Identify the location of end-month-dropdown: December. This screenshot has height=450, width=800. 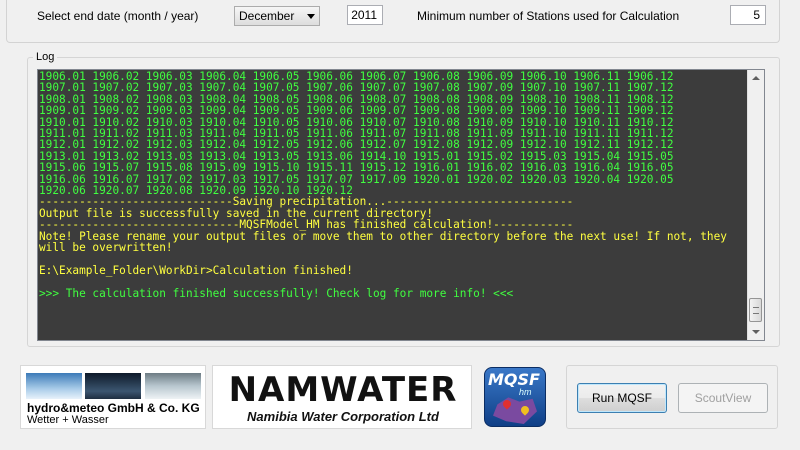
(277, 16).